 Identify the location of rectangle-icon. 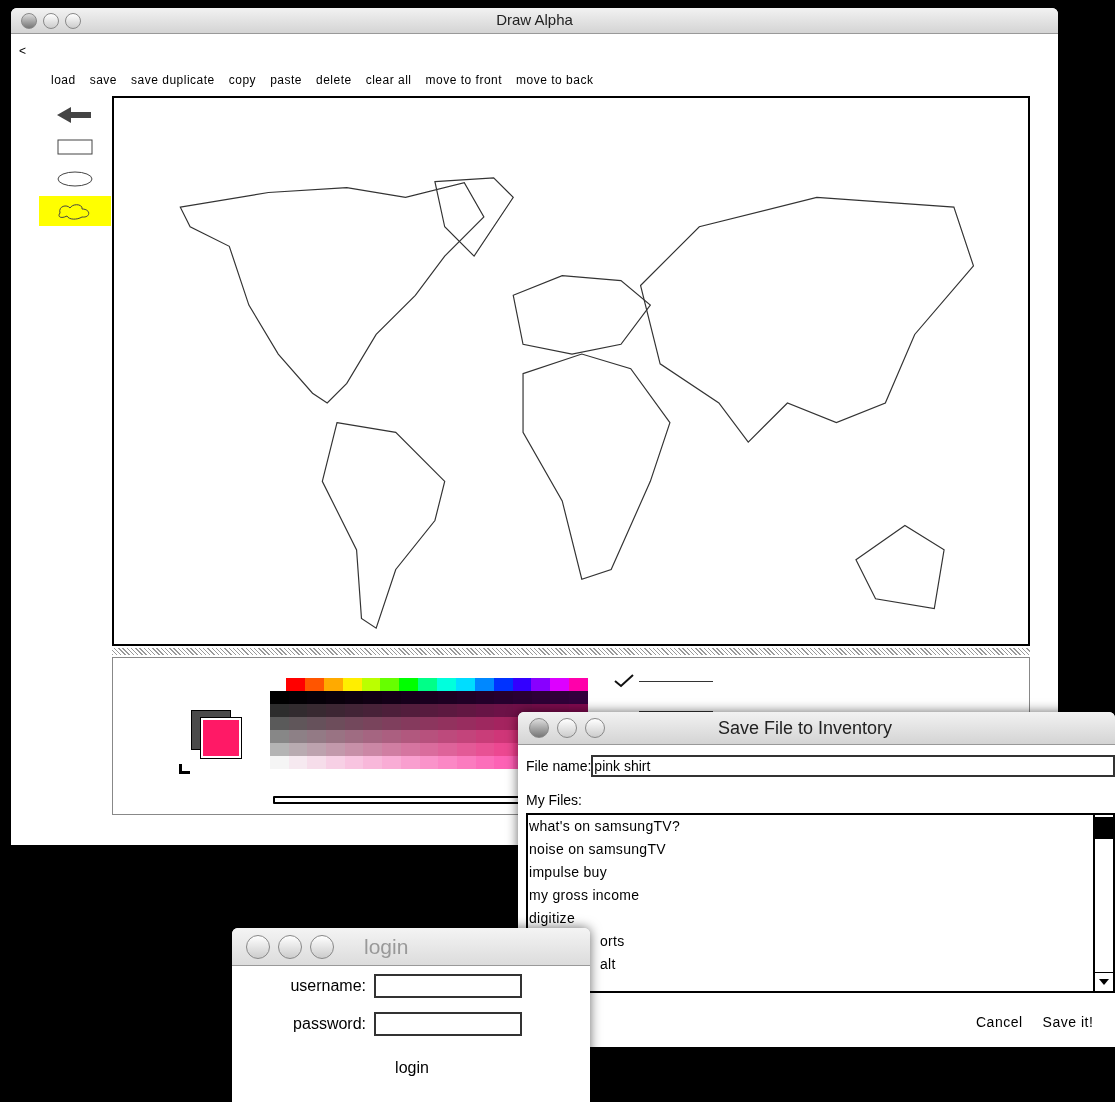
(75, 147).